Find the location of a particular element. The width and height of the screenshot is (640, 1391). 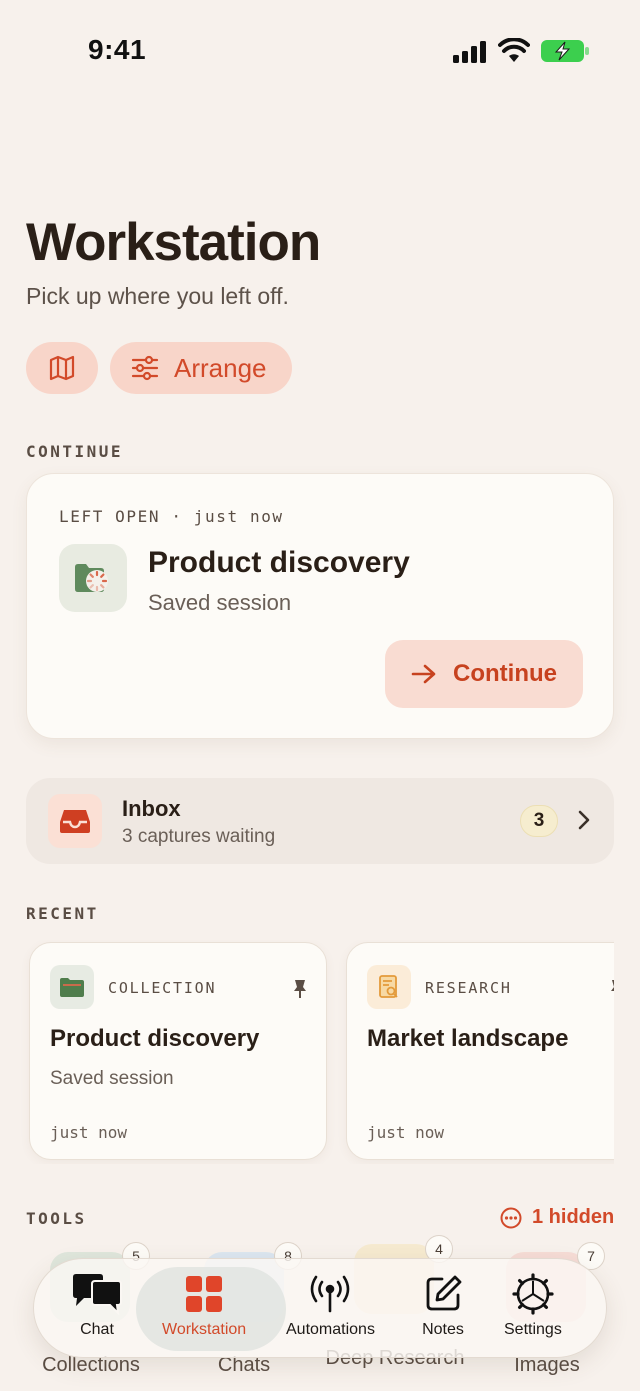

recent-type: RESEARCH is located at coordinates (468, 988).